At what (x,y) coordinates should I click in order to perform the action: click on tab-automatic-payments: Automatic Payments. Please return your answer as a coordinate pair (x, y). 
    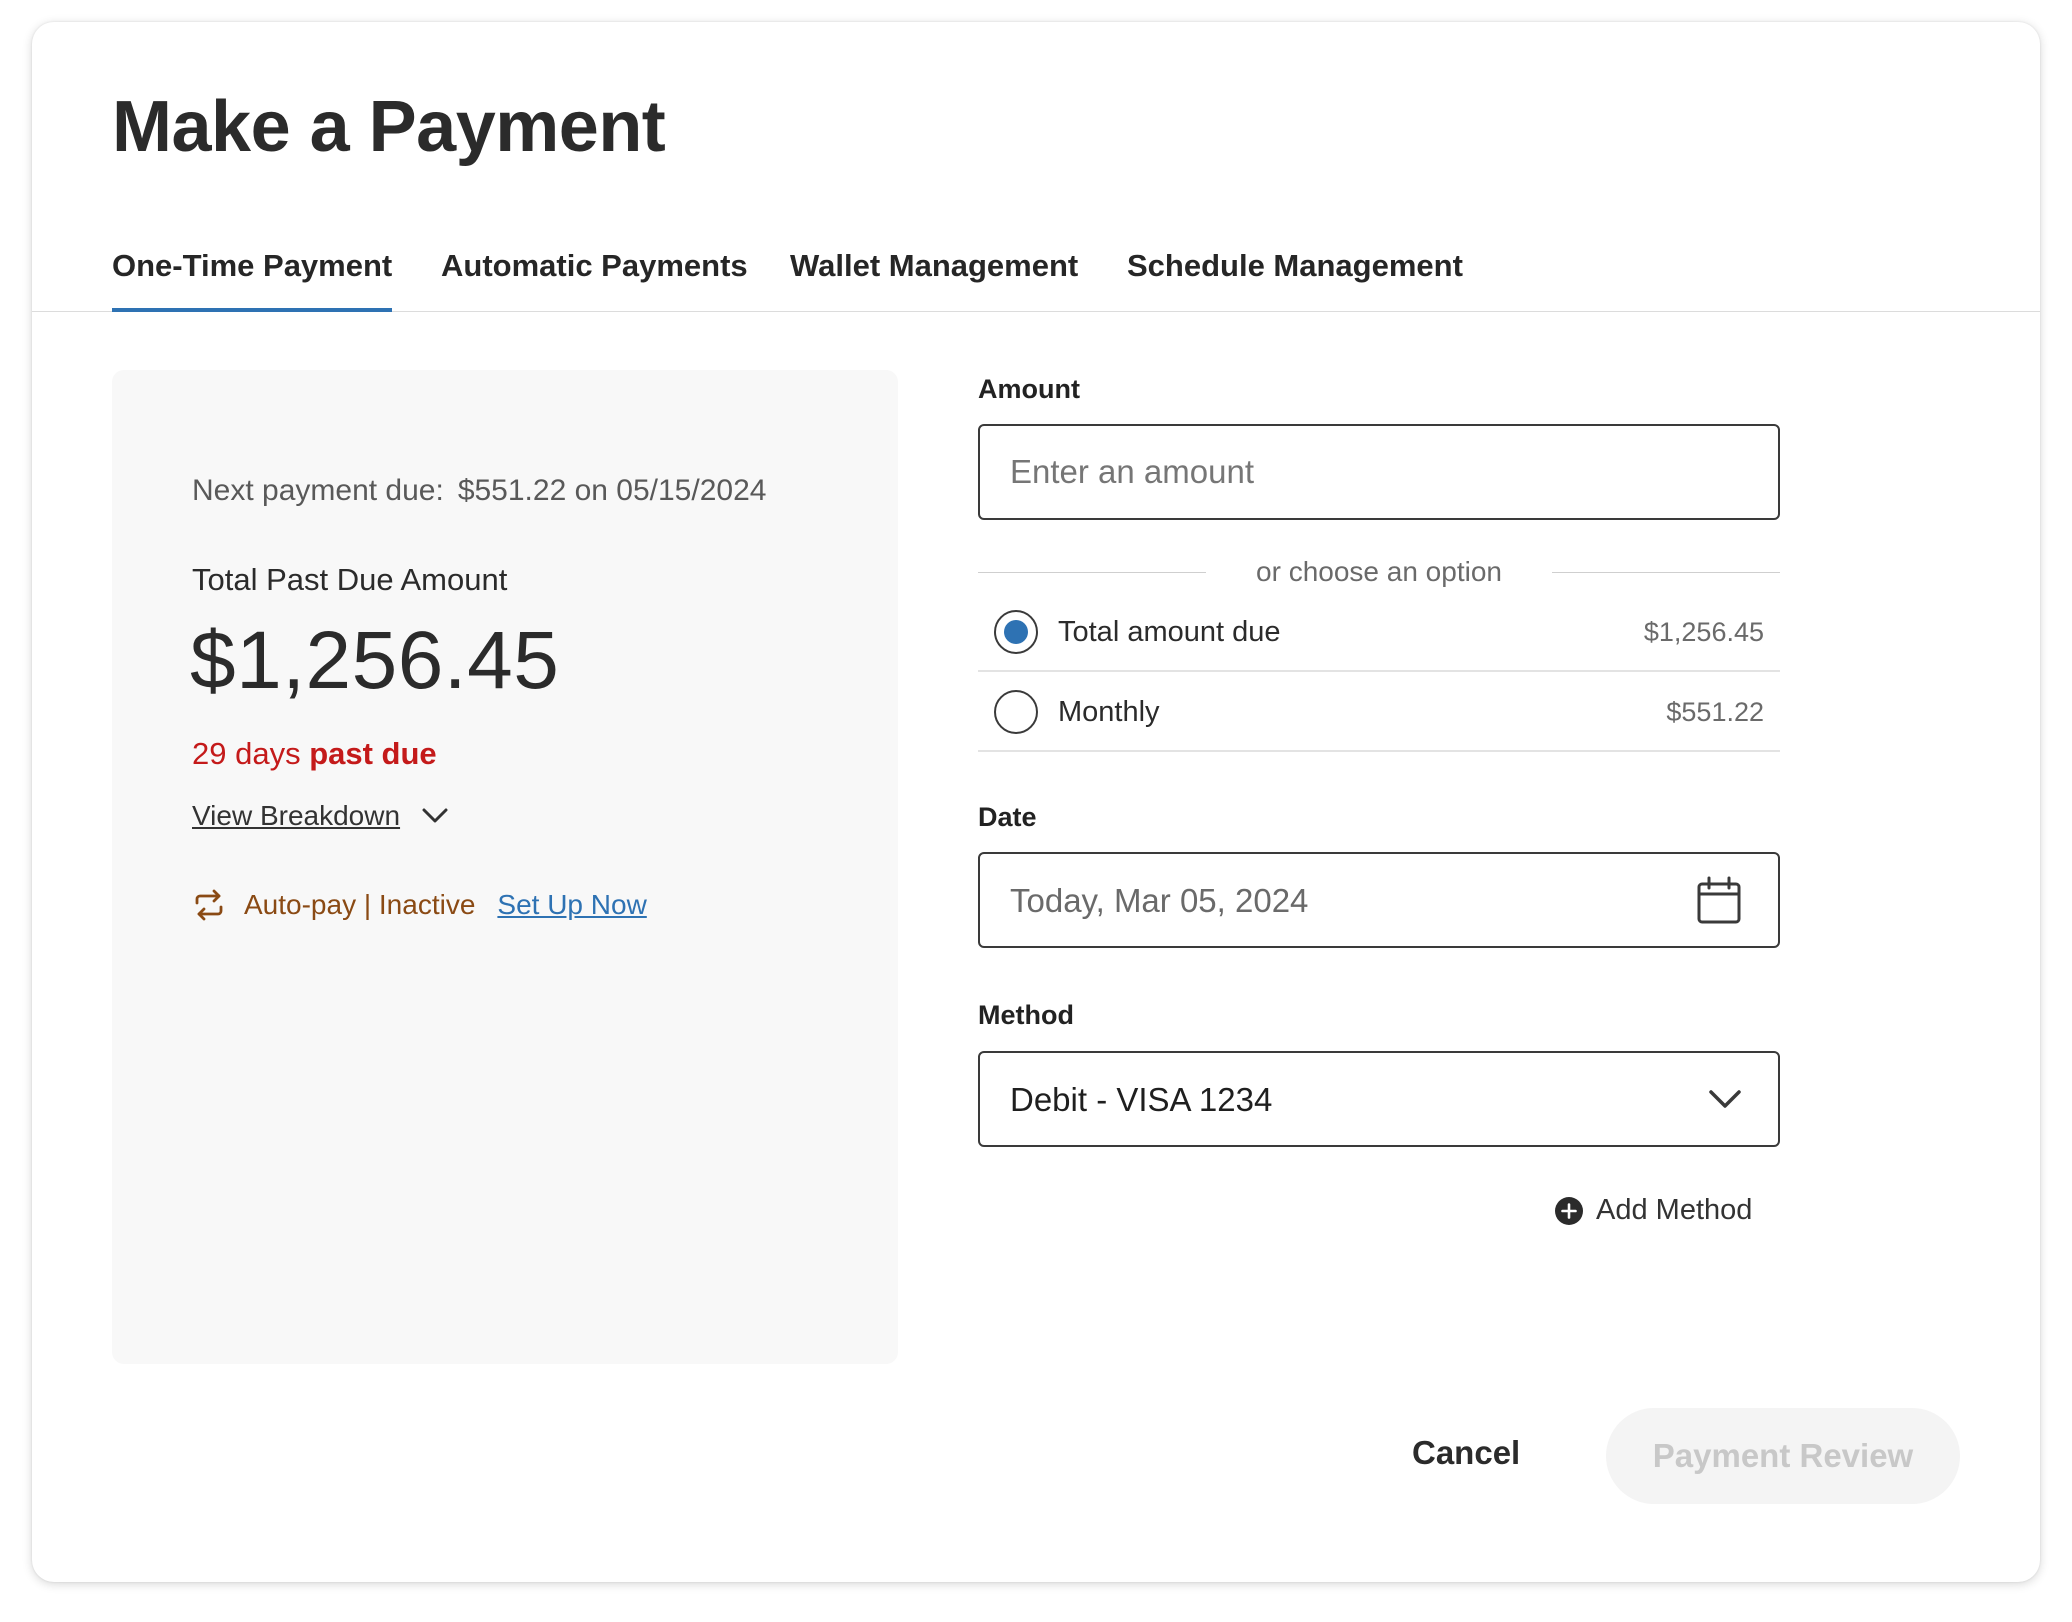
    Looking at the image, I should click on (594, 280).